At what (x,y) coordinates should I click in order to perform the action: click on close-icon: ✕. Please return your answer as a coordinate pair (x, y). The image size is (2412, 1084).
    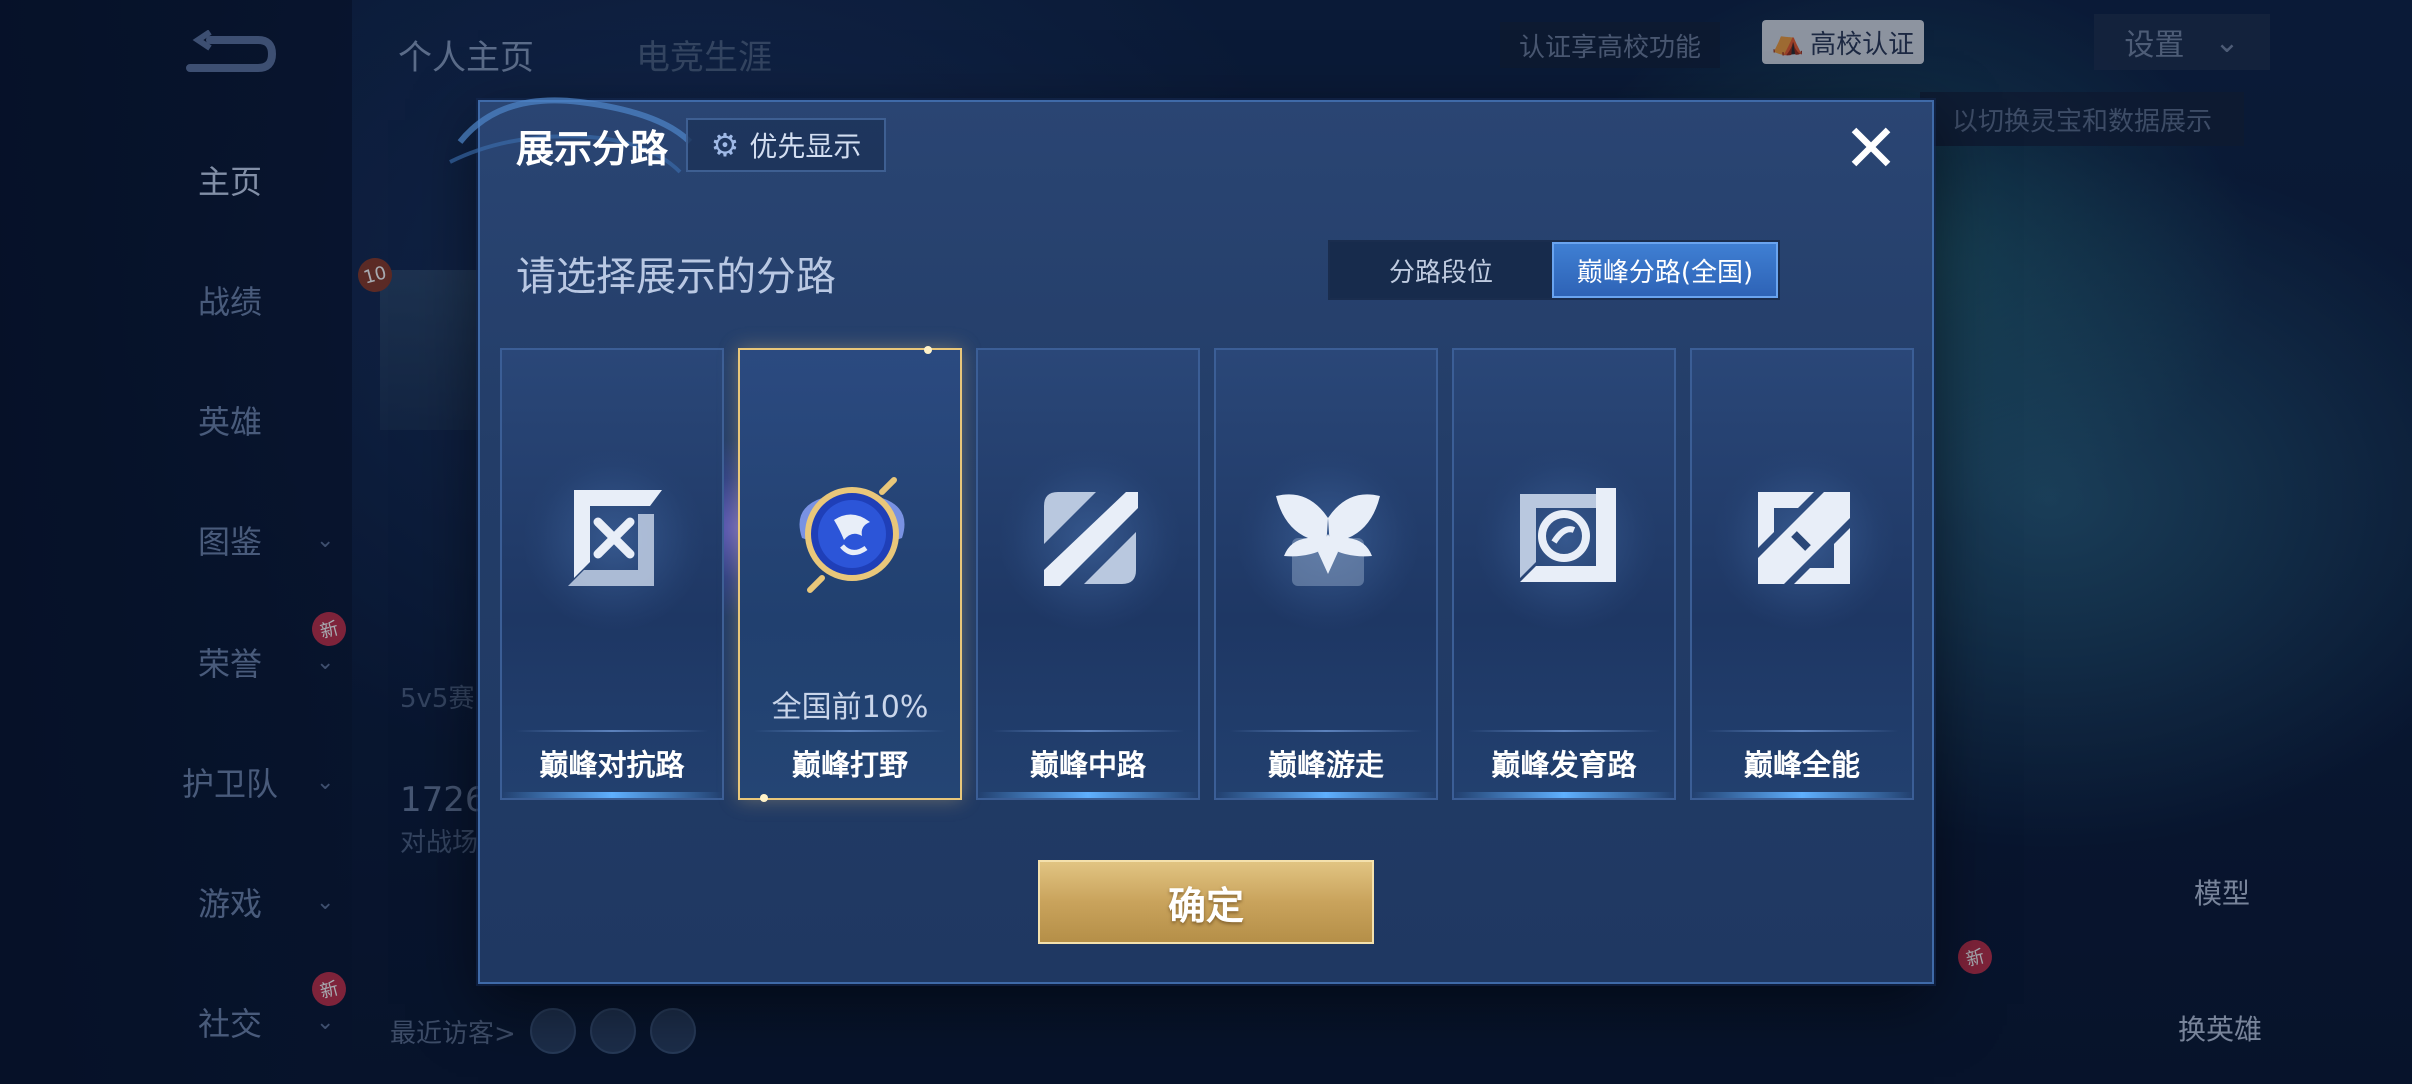
    Looking at the image, I should click on (1871, 148).